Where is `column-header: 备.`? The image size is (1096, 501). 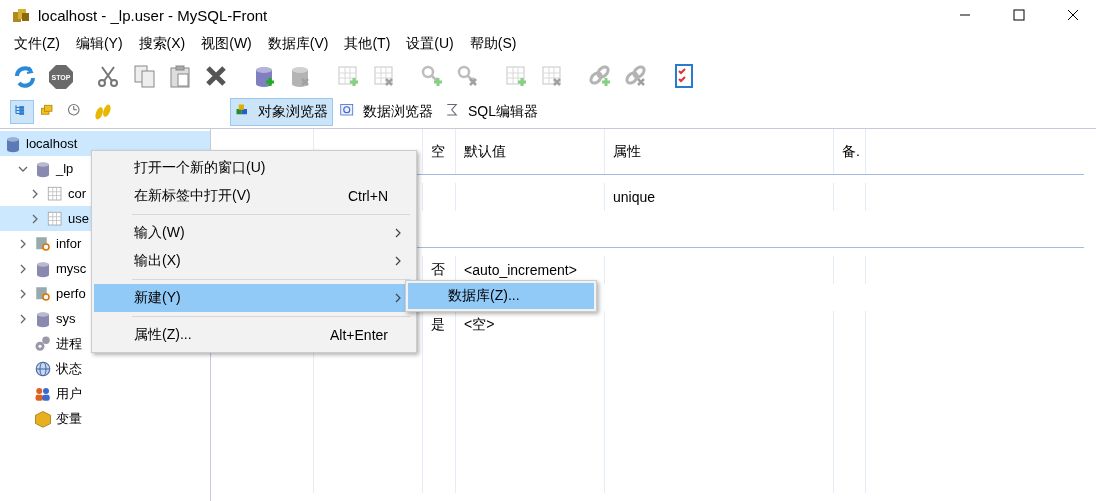 column-header: 备. is located at coordinates (851, 151).